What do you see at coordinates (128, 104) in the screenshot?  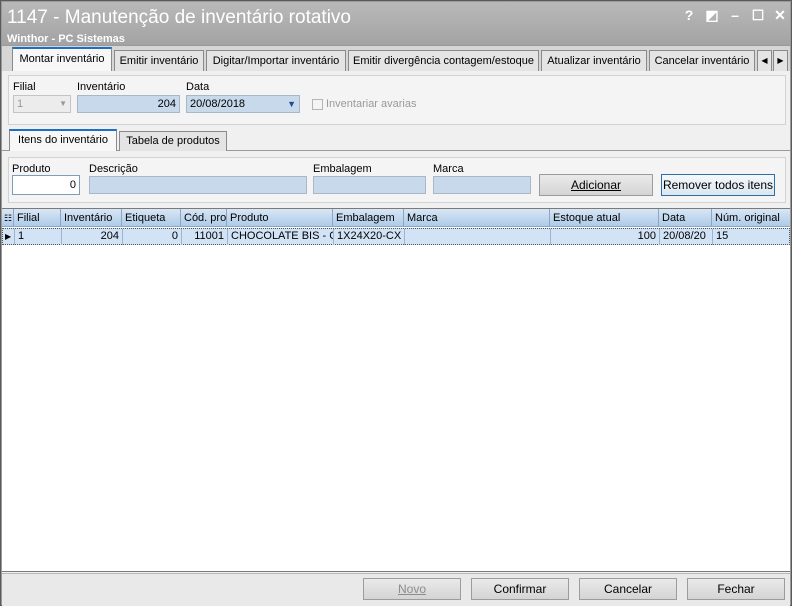 I see `inventario-field: 204` at bounding box center [128, 104].